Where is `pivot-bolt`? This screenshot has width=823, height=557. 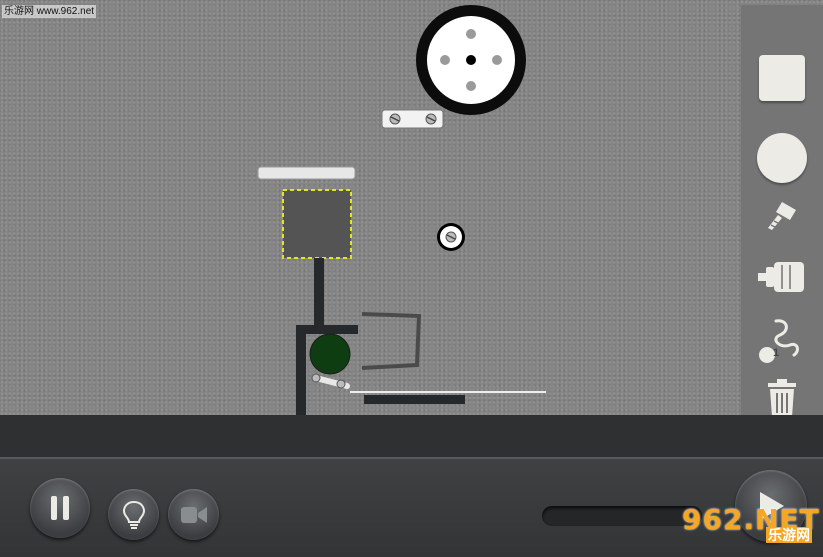 pivot-bolt is located at coordinates (451, 237).